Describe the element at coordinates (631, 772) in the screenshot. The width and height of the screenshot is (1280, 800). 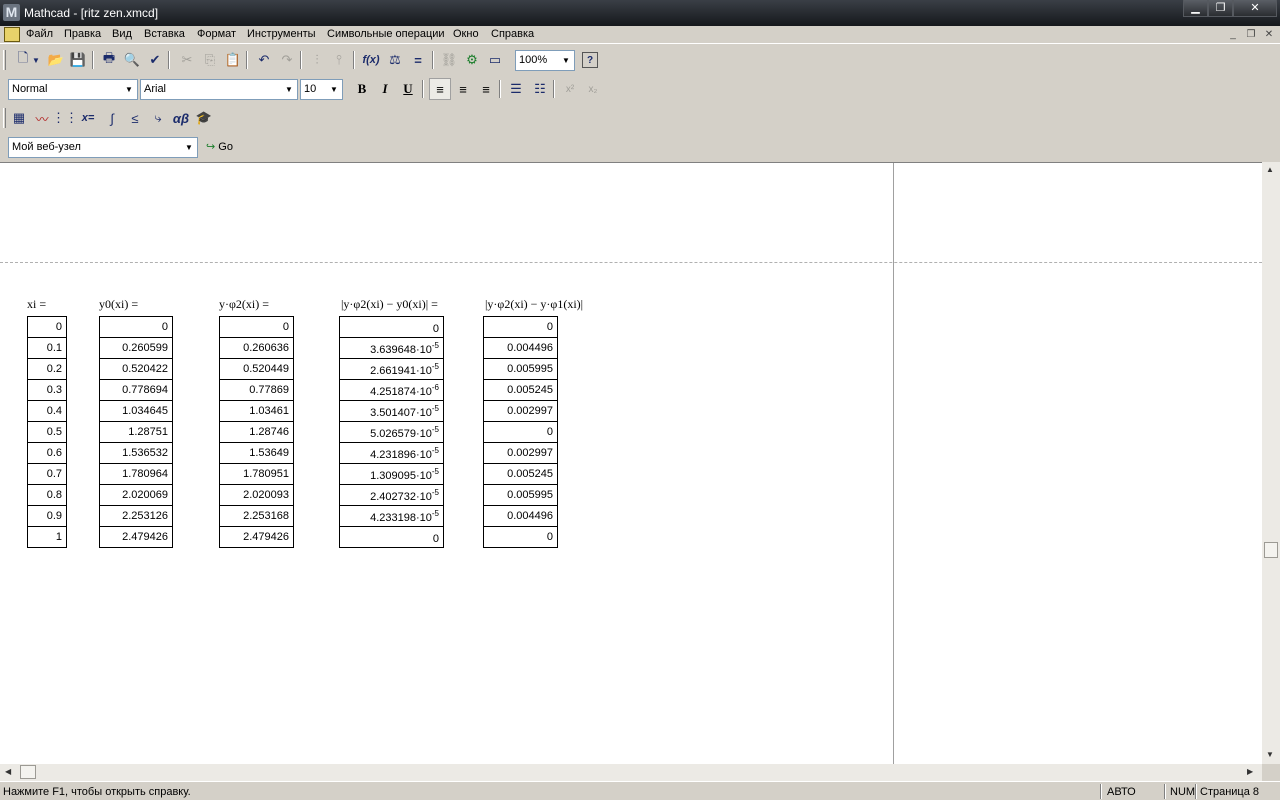
I see `horizontal-scrollbar: ◀ ▶` at that location.